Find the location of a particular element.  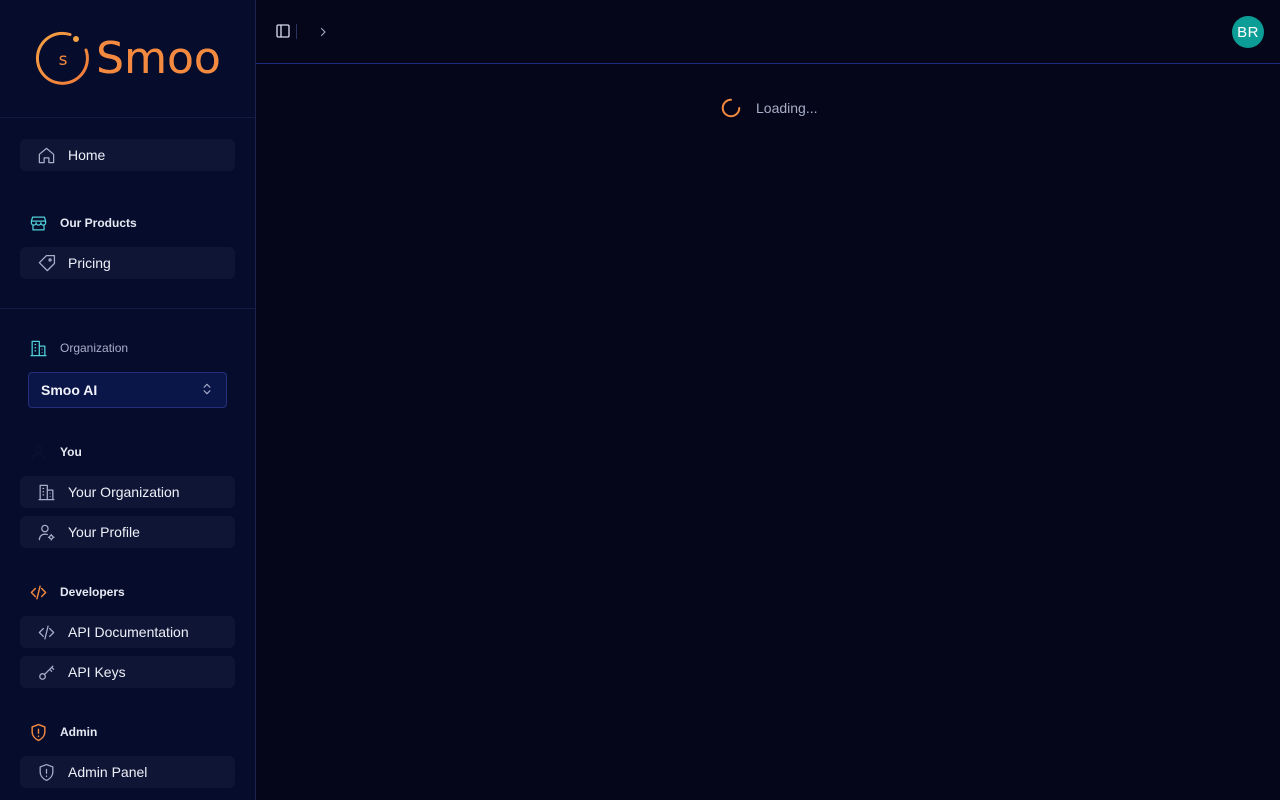

avatar-initials: BR is located at coordinates (1248, 32).